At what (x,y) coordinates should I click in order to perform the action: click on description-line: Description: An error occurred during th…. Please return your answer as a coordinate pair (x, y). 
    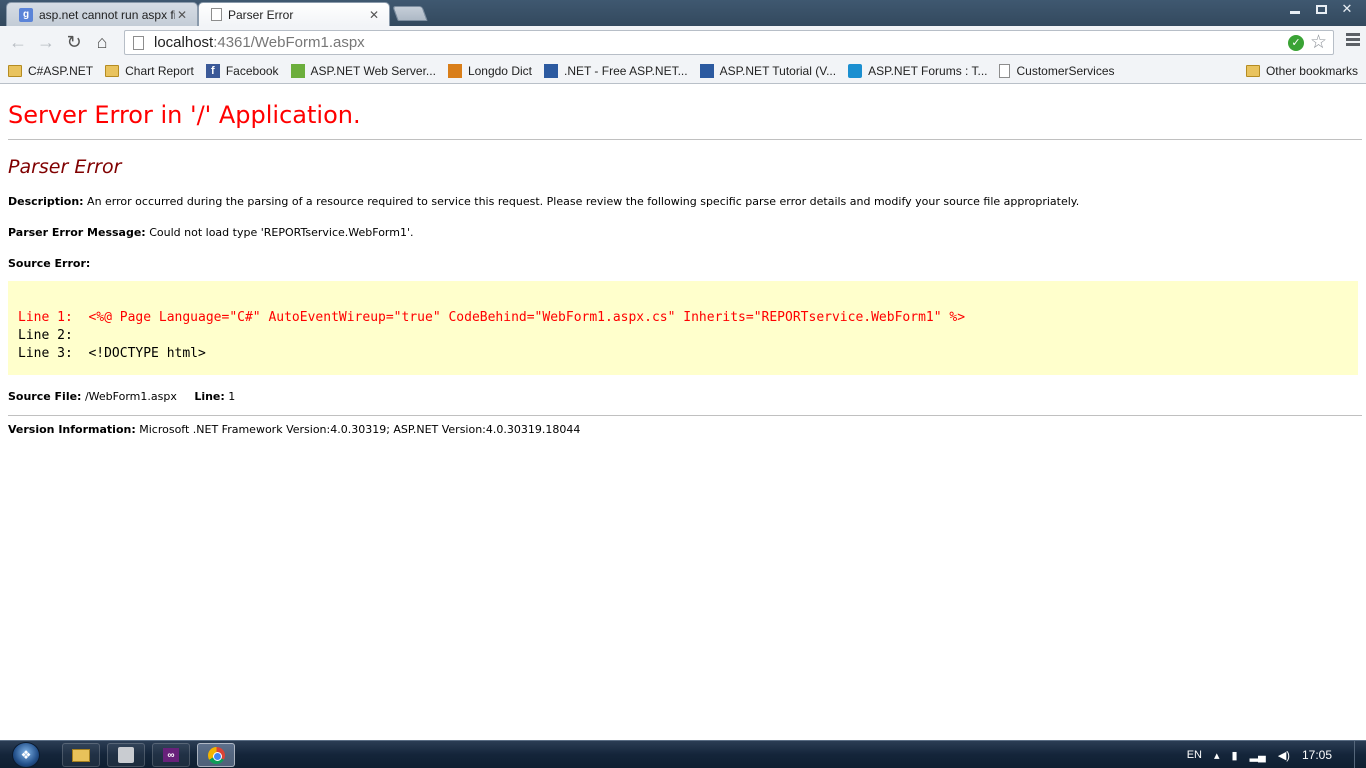
    Looking at the image, I should click on (685, 201).